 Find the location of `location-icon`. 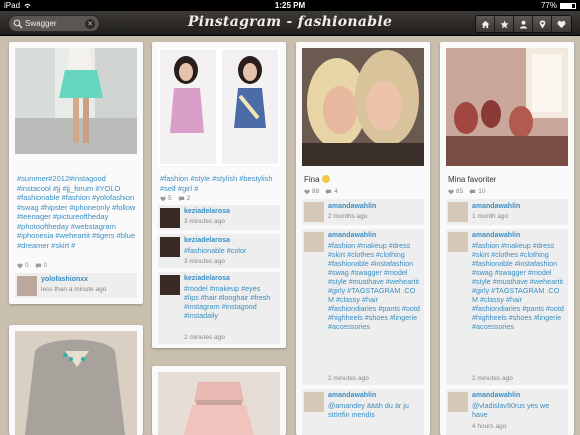

location-icon is located at coordinates (542, 24).